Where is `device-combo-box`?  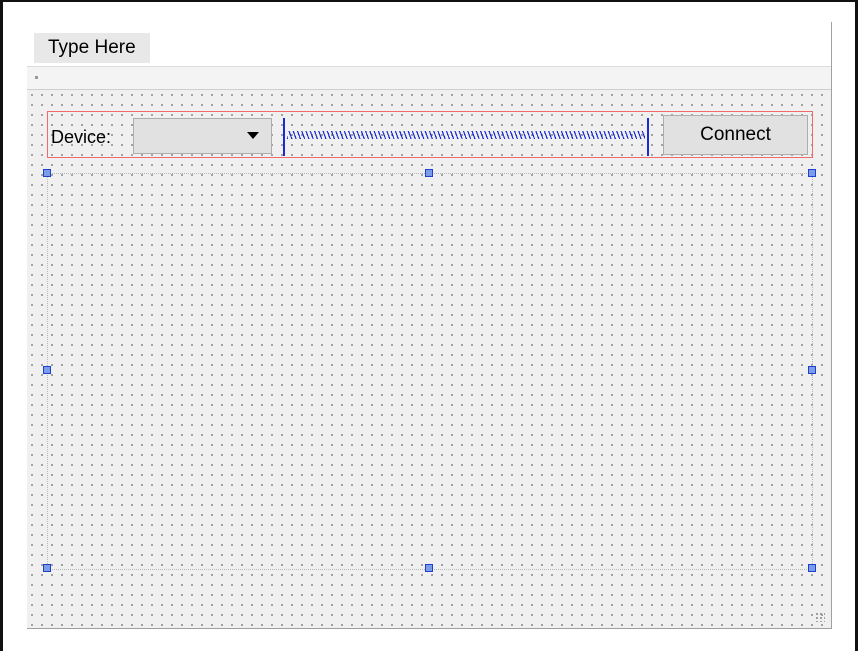
device-combo-box is located at coordinates (202, 136).